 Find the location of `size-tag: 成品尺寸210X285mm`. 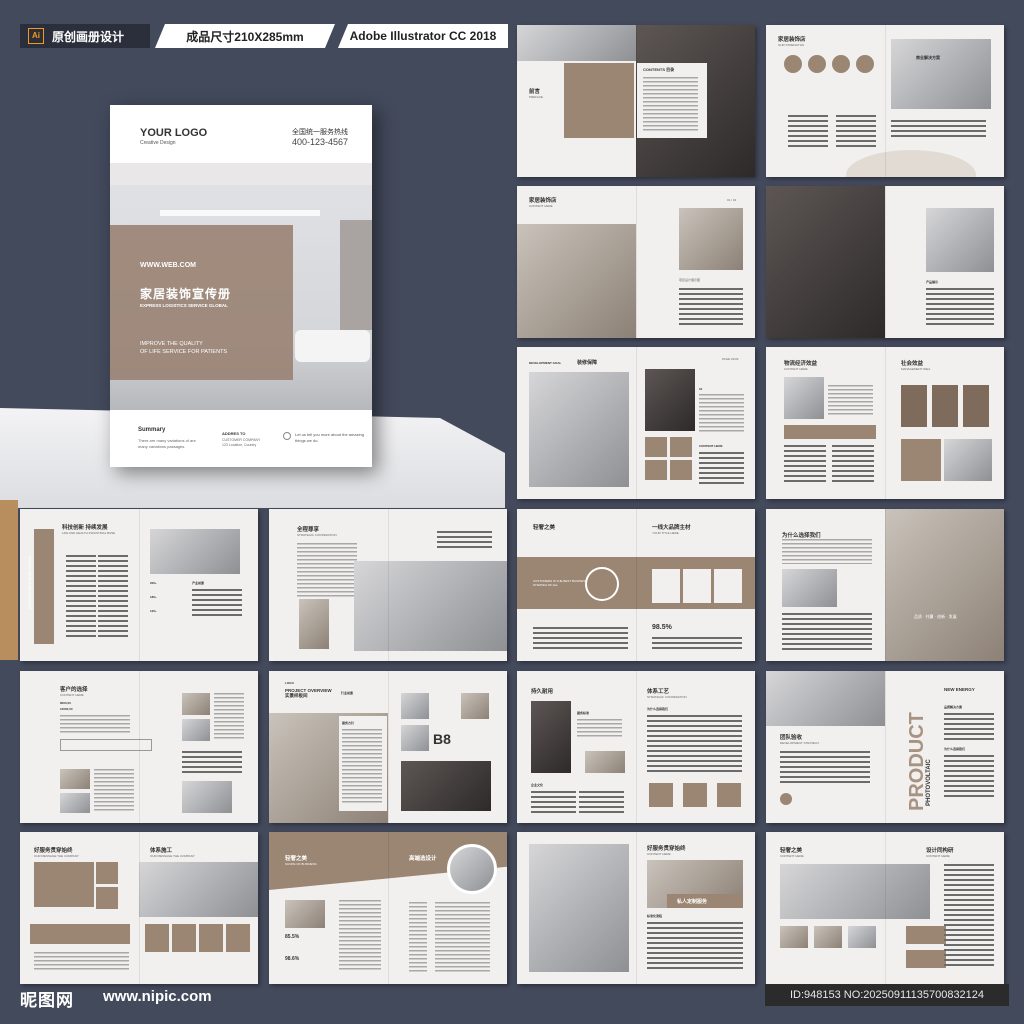

size-tag: 成品尺寸210X285mm is located at coordinates (245, 36).